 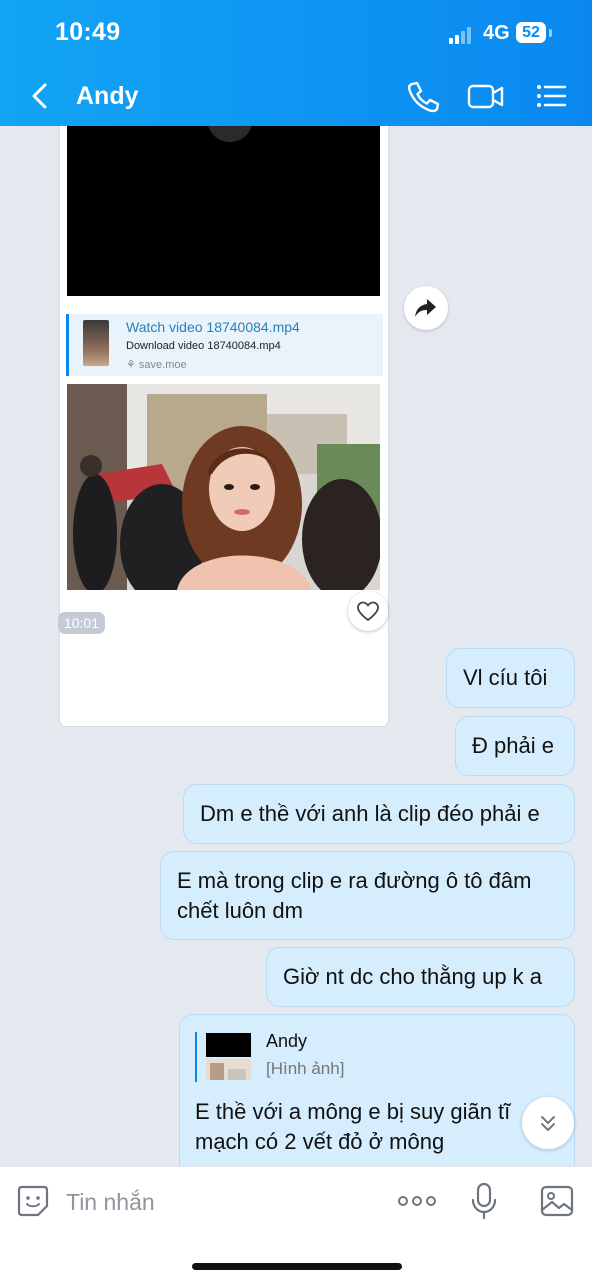 I want to click on link-domain-text: save.moe, so click(x=162, y=365).